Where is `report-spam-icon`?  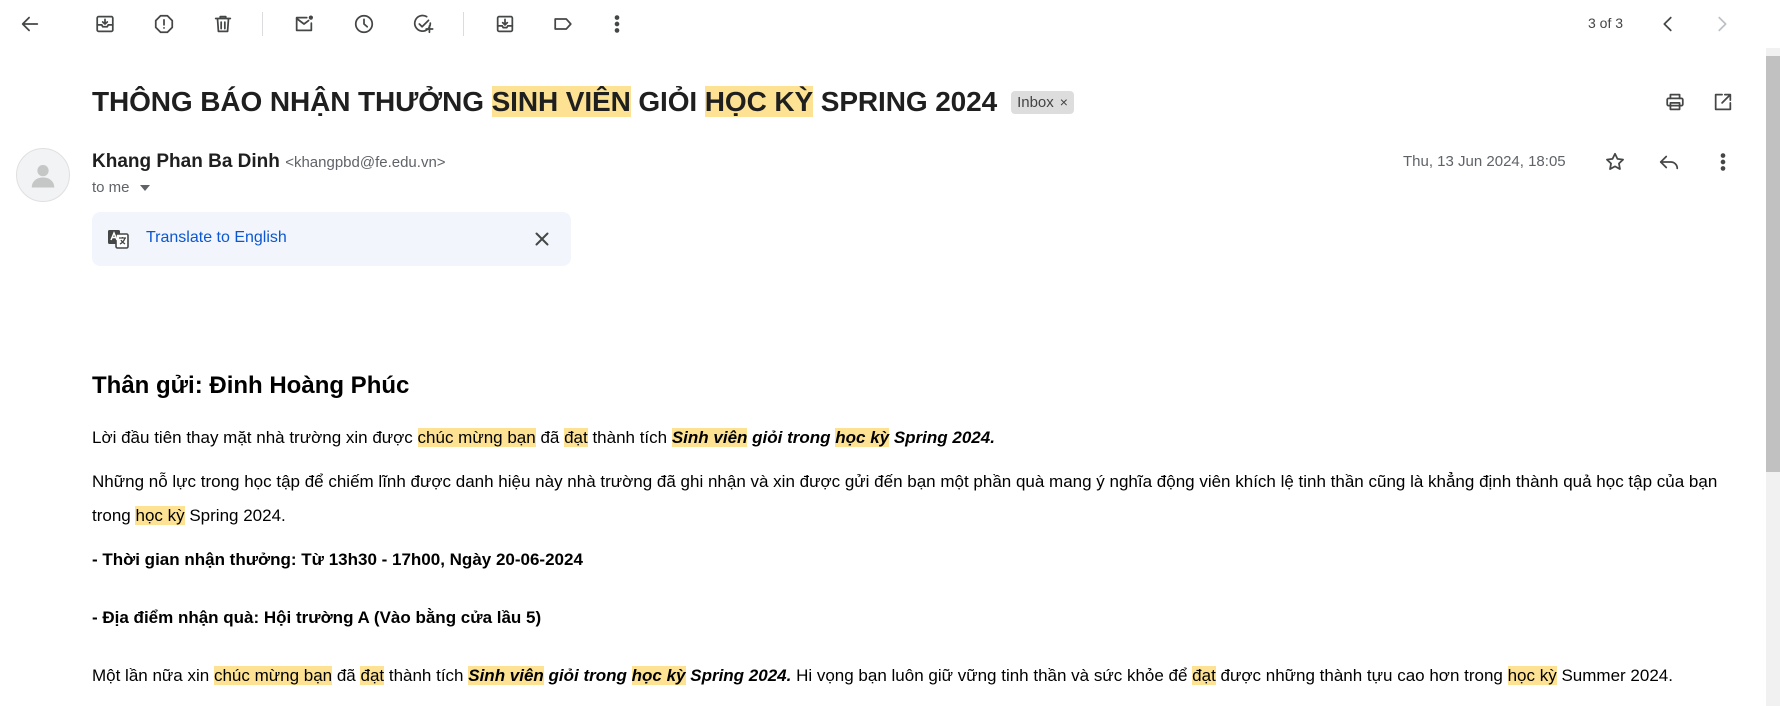
report-spam-icon is located at coordinates (164, 24).